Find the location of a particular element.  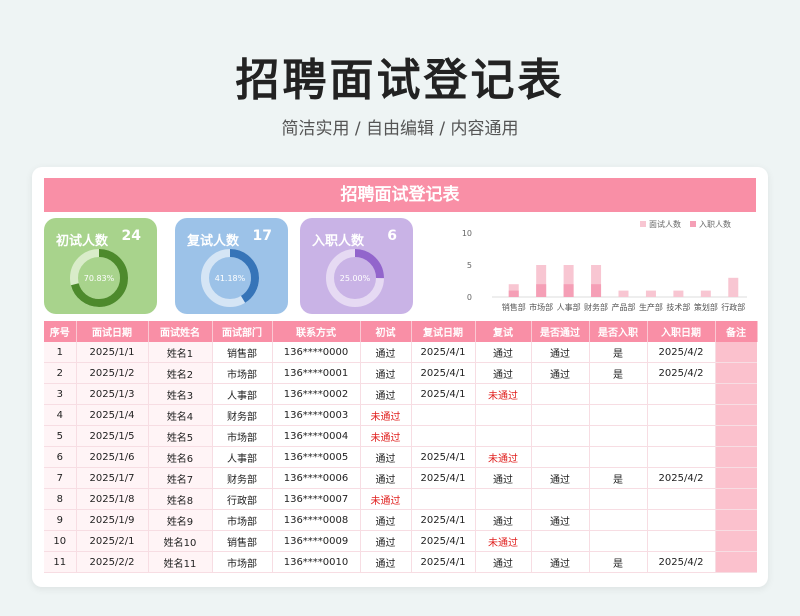

table-cell: 2025/1/3 is located at coordinates (112, 394).